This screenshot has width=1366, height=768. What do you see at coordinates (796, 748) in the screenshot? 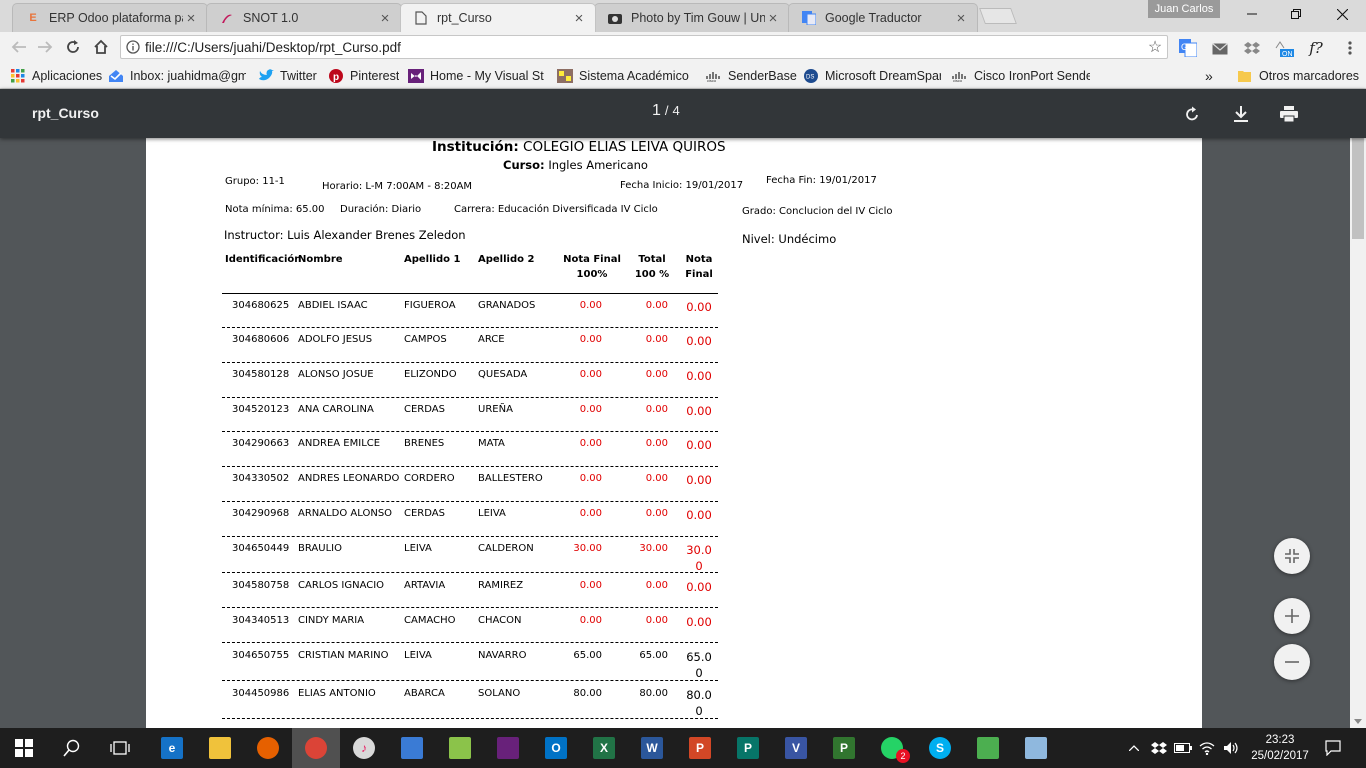
I see `visio-taskbar-button: V` at bounding box center [796, 748].